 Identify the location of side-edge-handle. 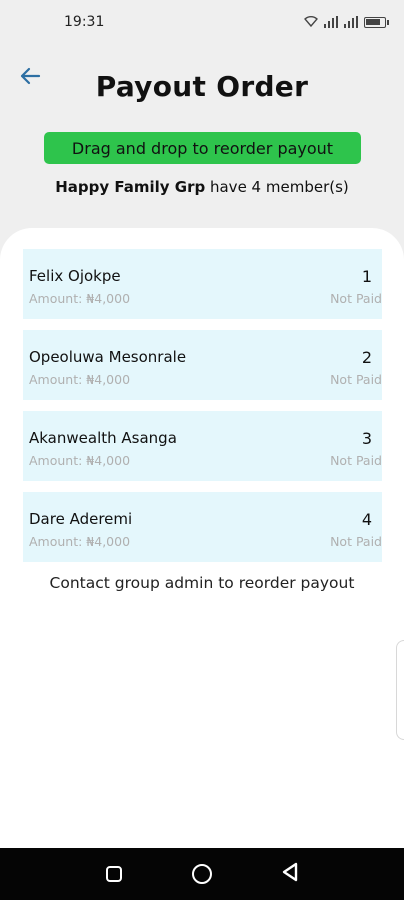
(400, 690).